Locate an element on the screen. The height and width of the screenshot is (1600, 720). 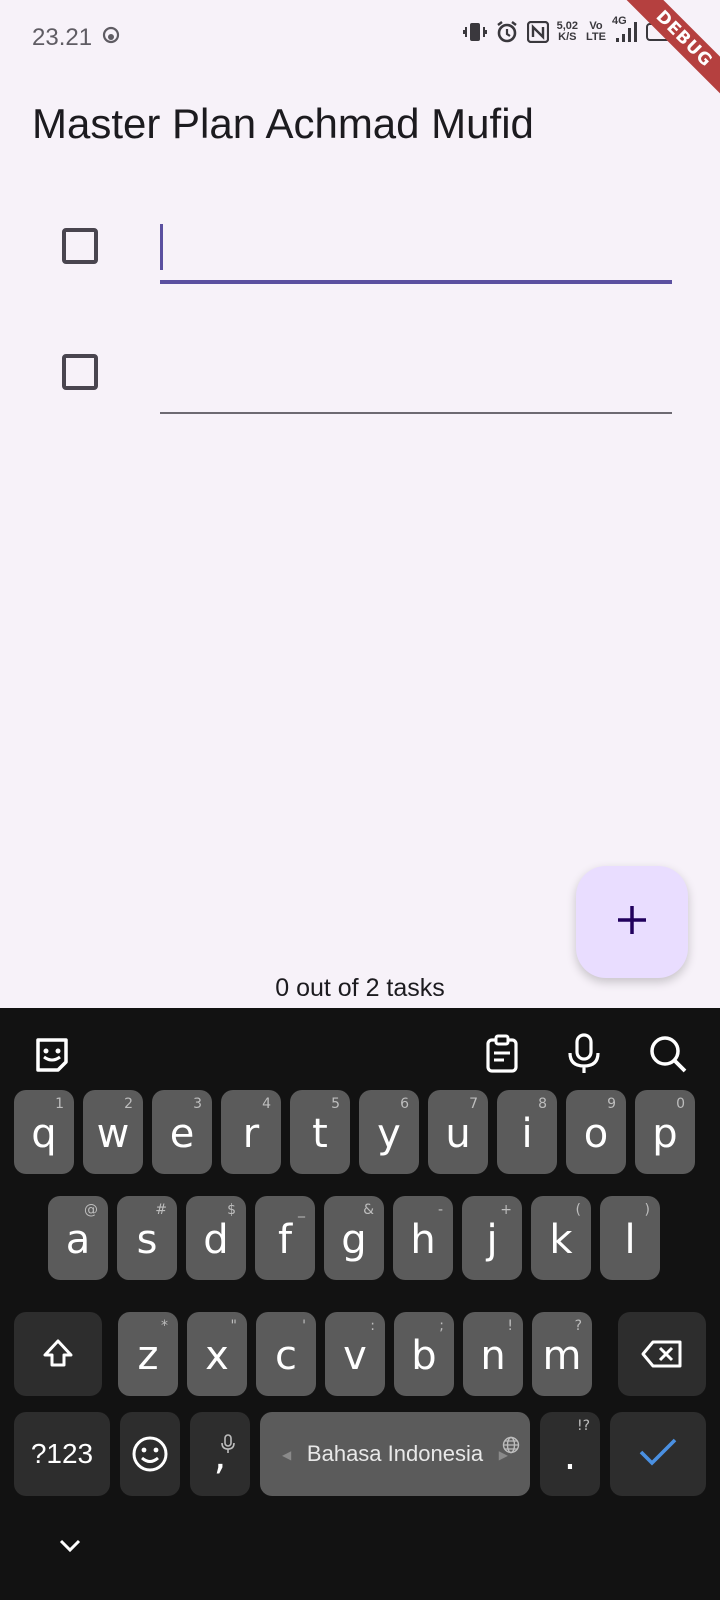
key-label: p is located at coordinates (665, 1134).